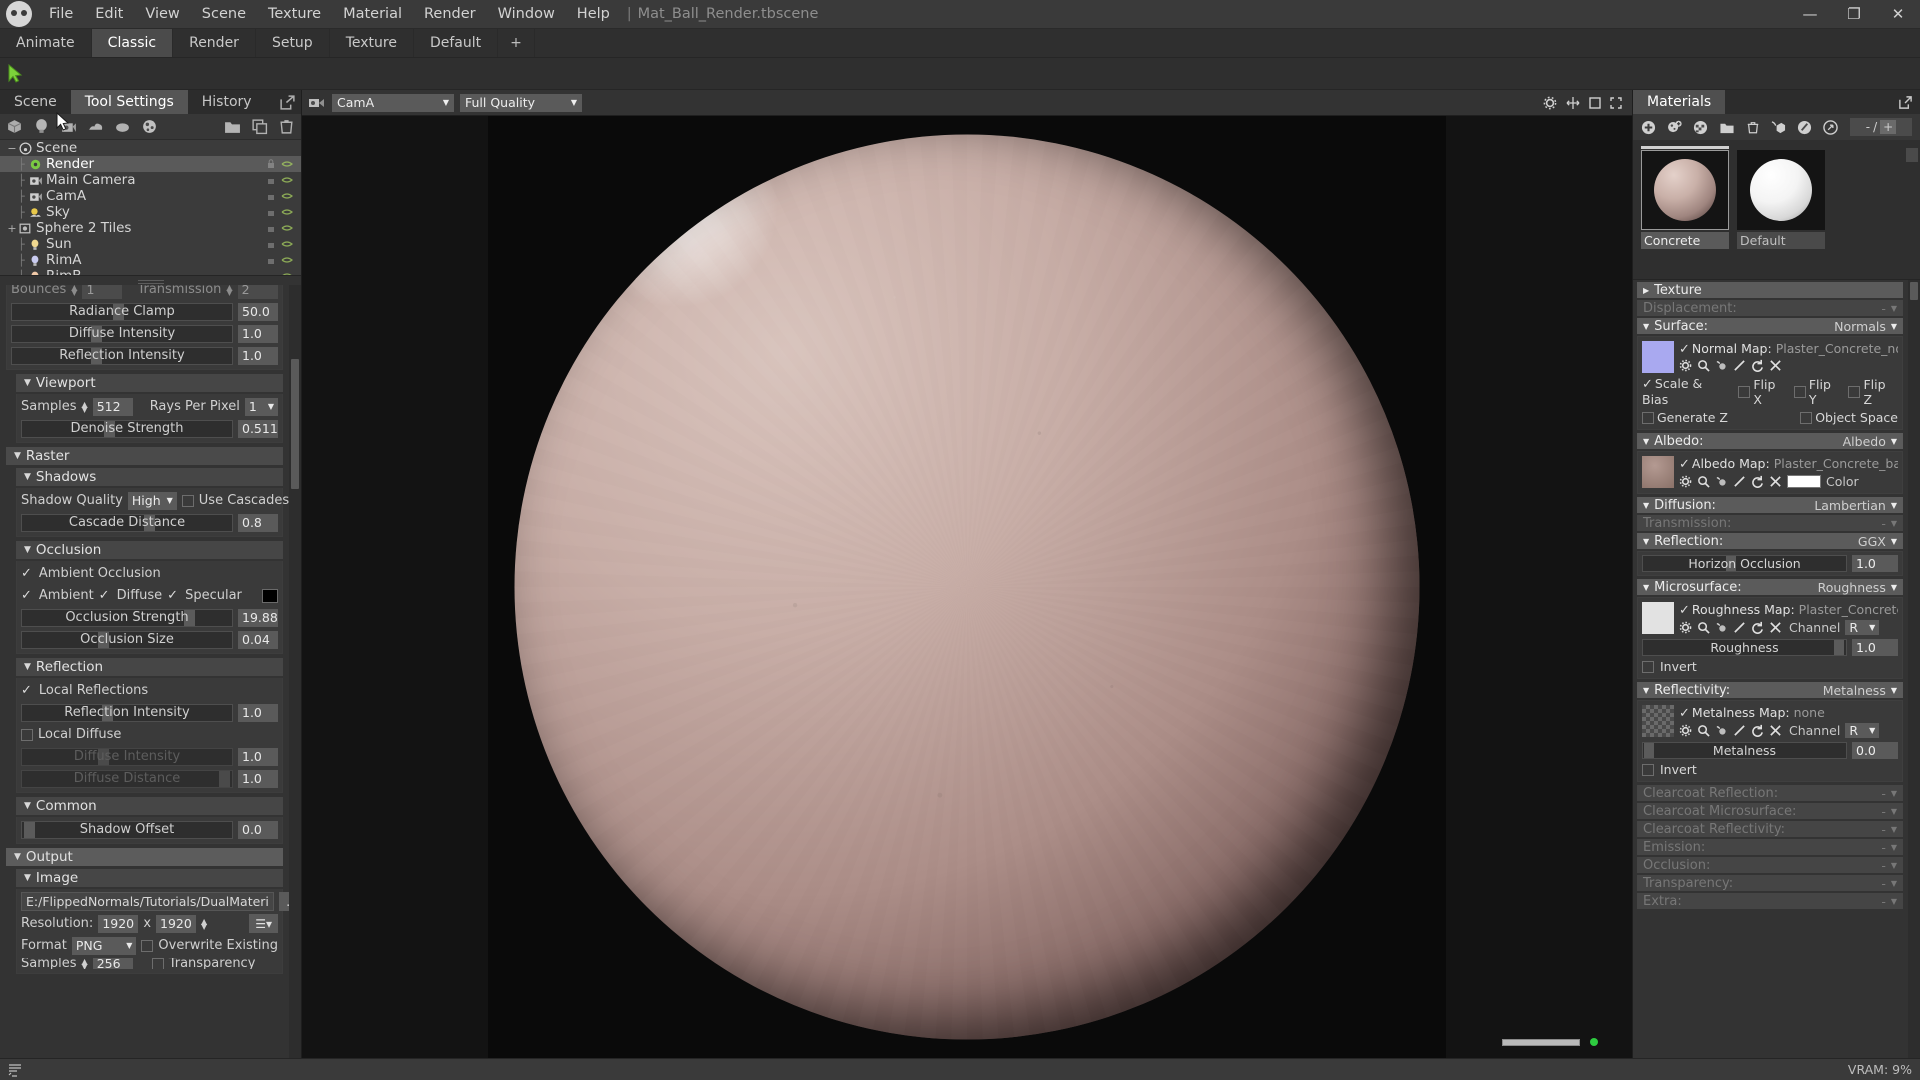 The width and height of the screenshot is (1920, 1080). What do you see at coordinates (1684, 349) in the screenshot?
I see `normal-map-checkbox: ✓` at bounding box center [1684, 349].